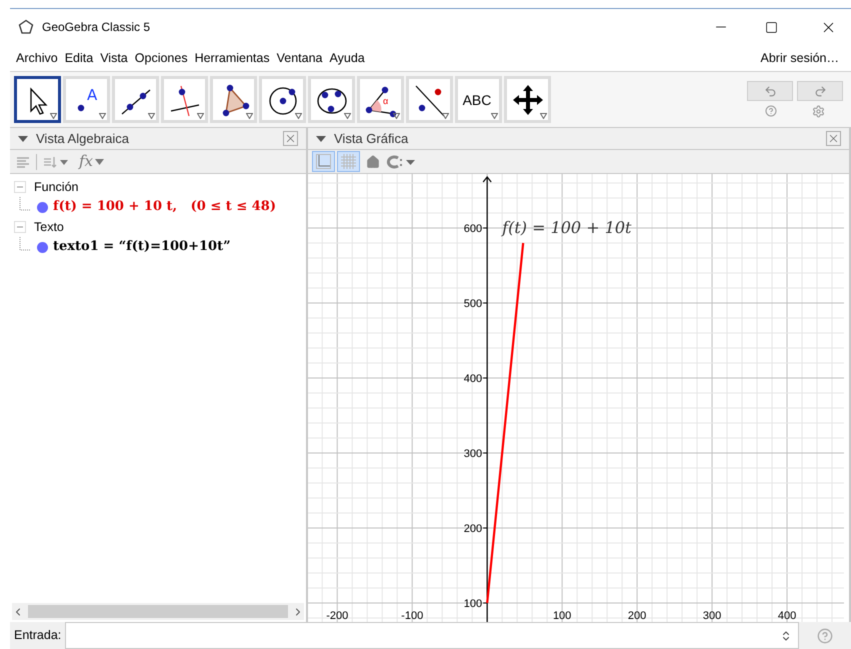 This screenshot has width=851, height=649. What do you see at coordinates (142, 247) in the screenshot?
I see `algebra-entry: texto1 = “f(t)=100+10t”` at bounding box center [142, 247].